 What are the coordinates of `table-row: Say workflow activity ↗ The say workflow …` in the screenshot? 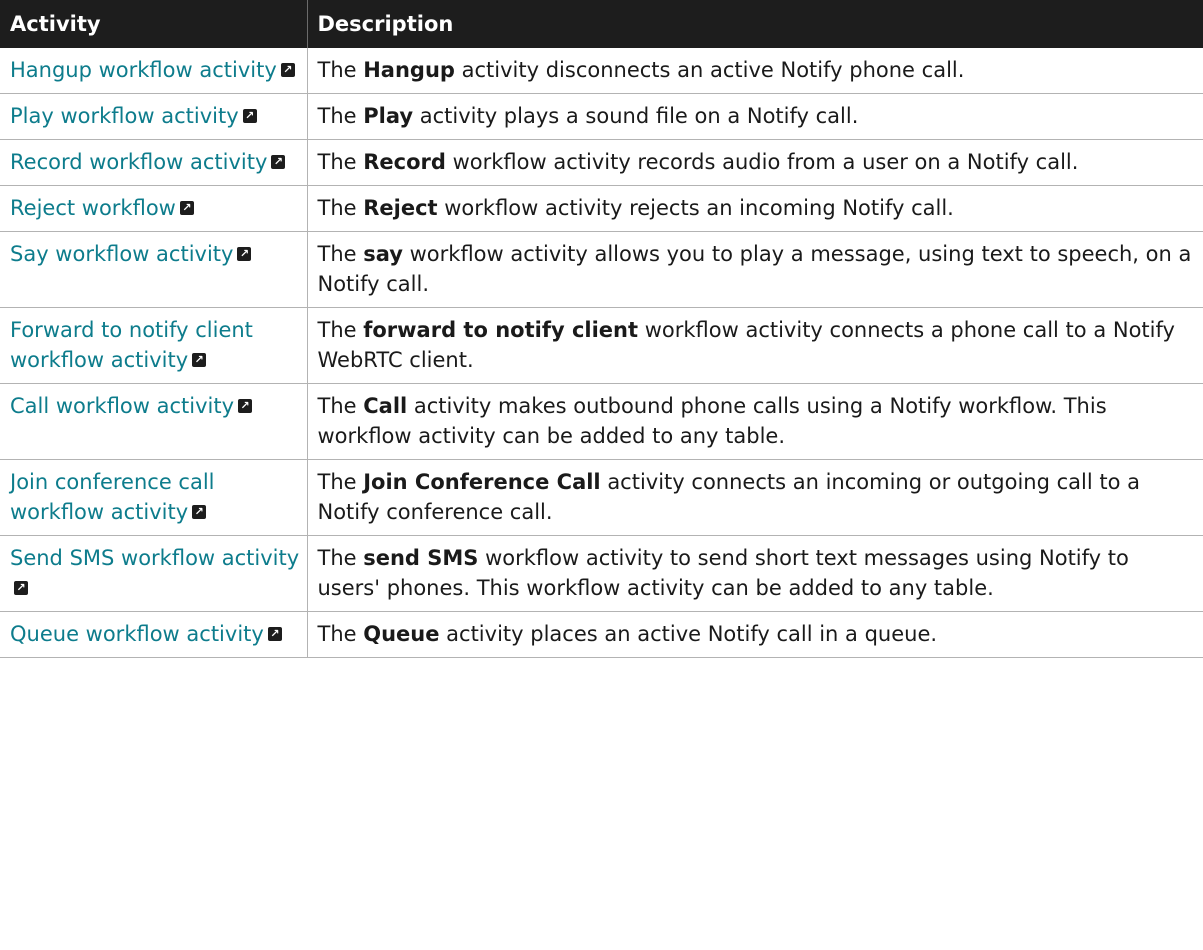 It's located at (601, 269).